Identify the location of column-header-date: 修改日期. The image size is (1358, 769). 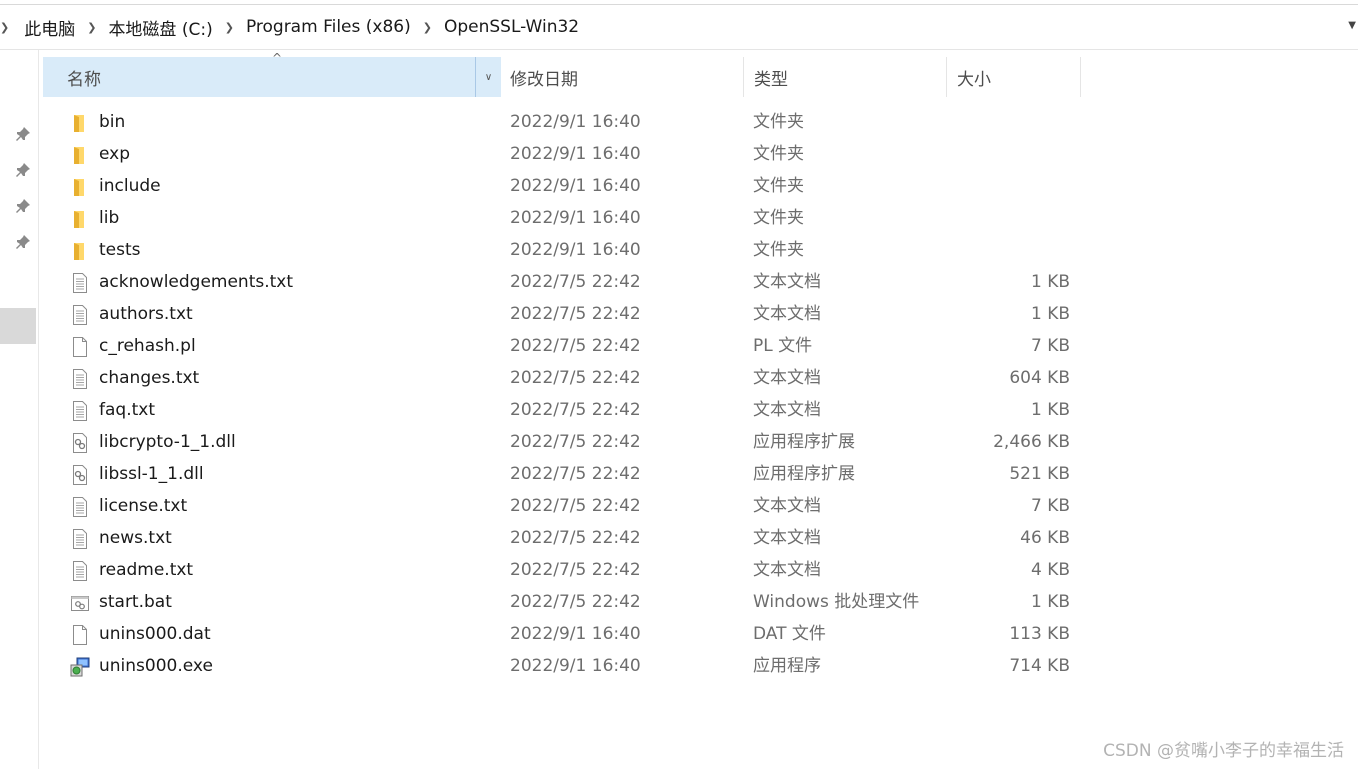
(622, 77).